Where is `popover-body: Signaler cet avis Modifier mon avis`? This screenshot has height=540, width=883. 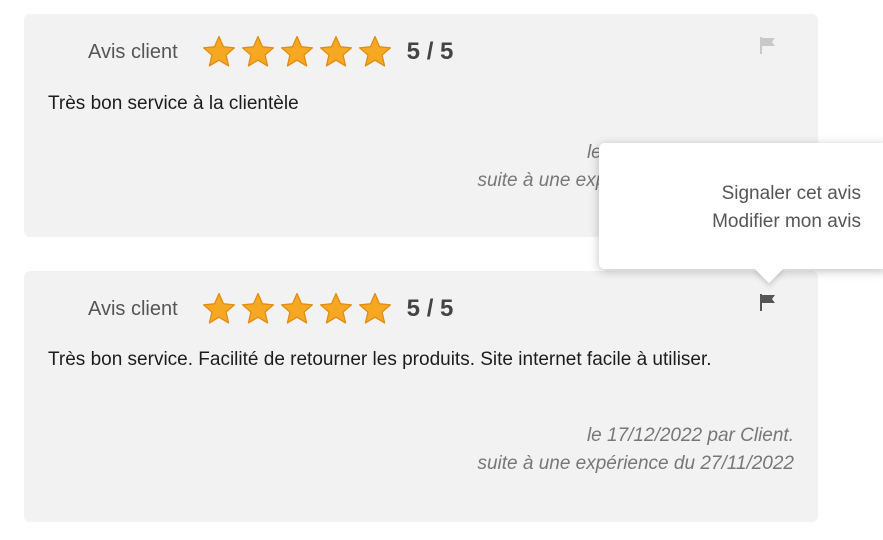 popover-body: Signaler cet avis Modifier mon avis is located at coordinates (741, 206).